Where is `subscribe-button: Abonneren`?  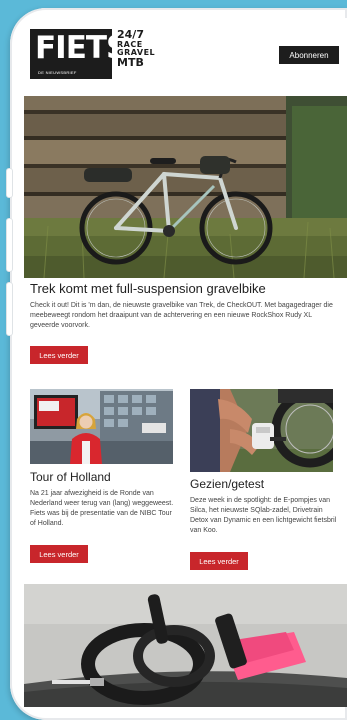
subscribe-button: Abonneren is located at coordinates (309, 55).